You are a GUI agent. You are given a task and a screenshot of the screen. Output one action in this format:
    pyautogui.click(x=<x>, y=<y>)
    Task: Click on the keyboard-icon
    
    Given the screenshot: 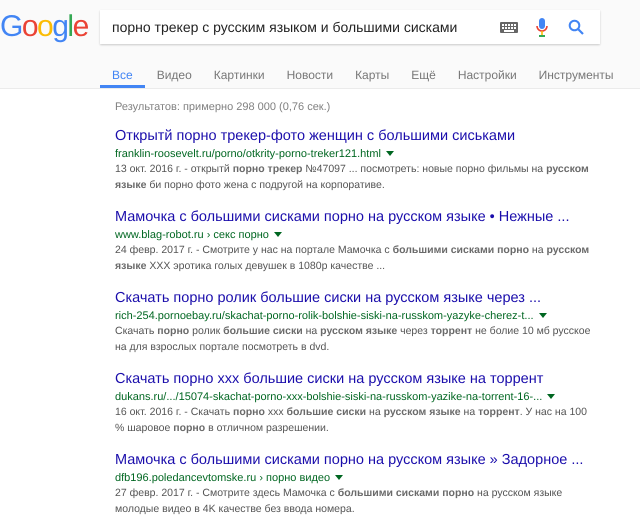 What is the action you would take?
    pyautogui.click(x=509, y=27)
    